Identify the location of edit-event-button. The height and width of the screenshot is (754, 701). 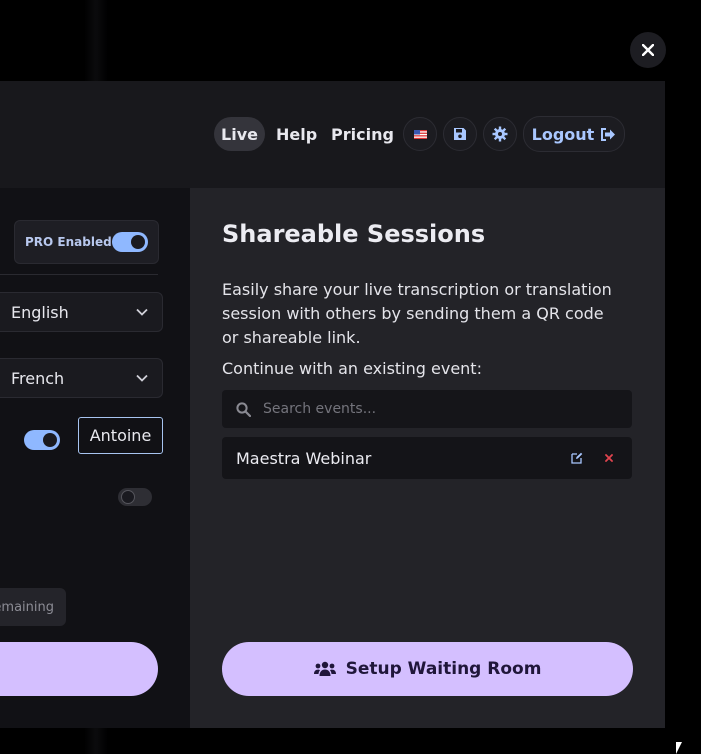
(577, 458).